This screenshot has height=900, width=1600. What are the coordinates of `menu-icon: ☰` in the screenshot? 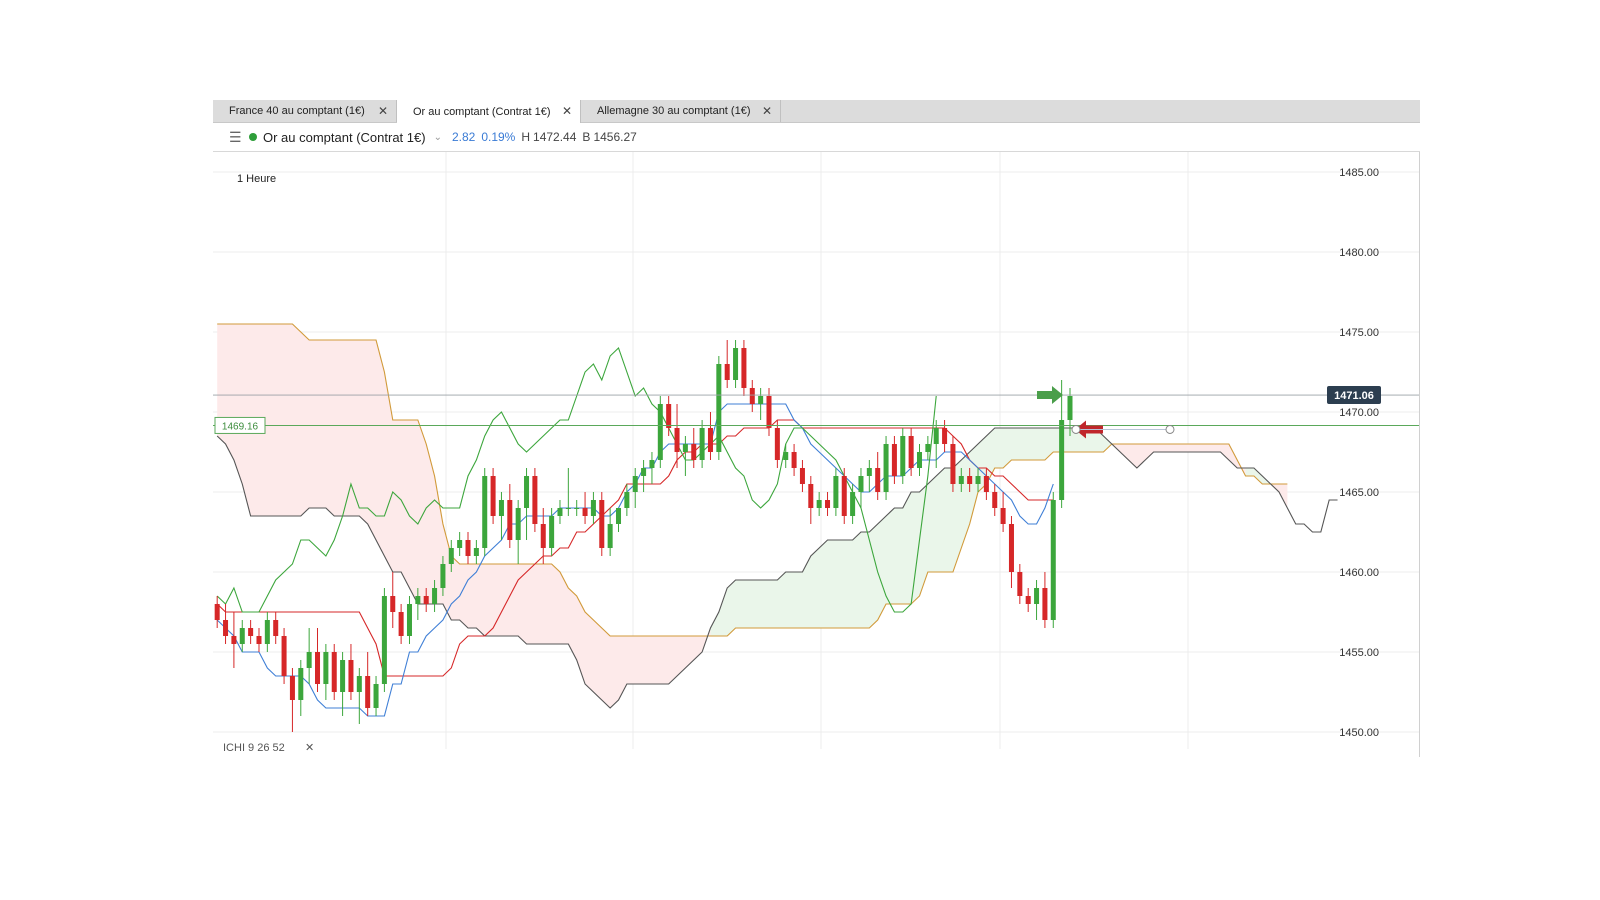 It's located at (235, 137).